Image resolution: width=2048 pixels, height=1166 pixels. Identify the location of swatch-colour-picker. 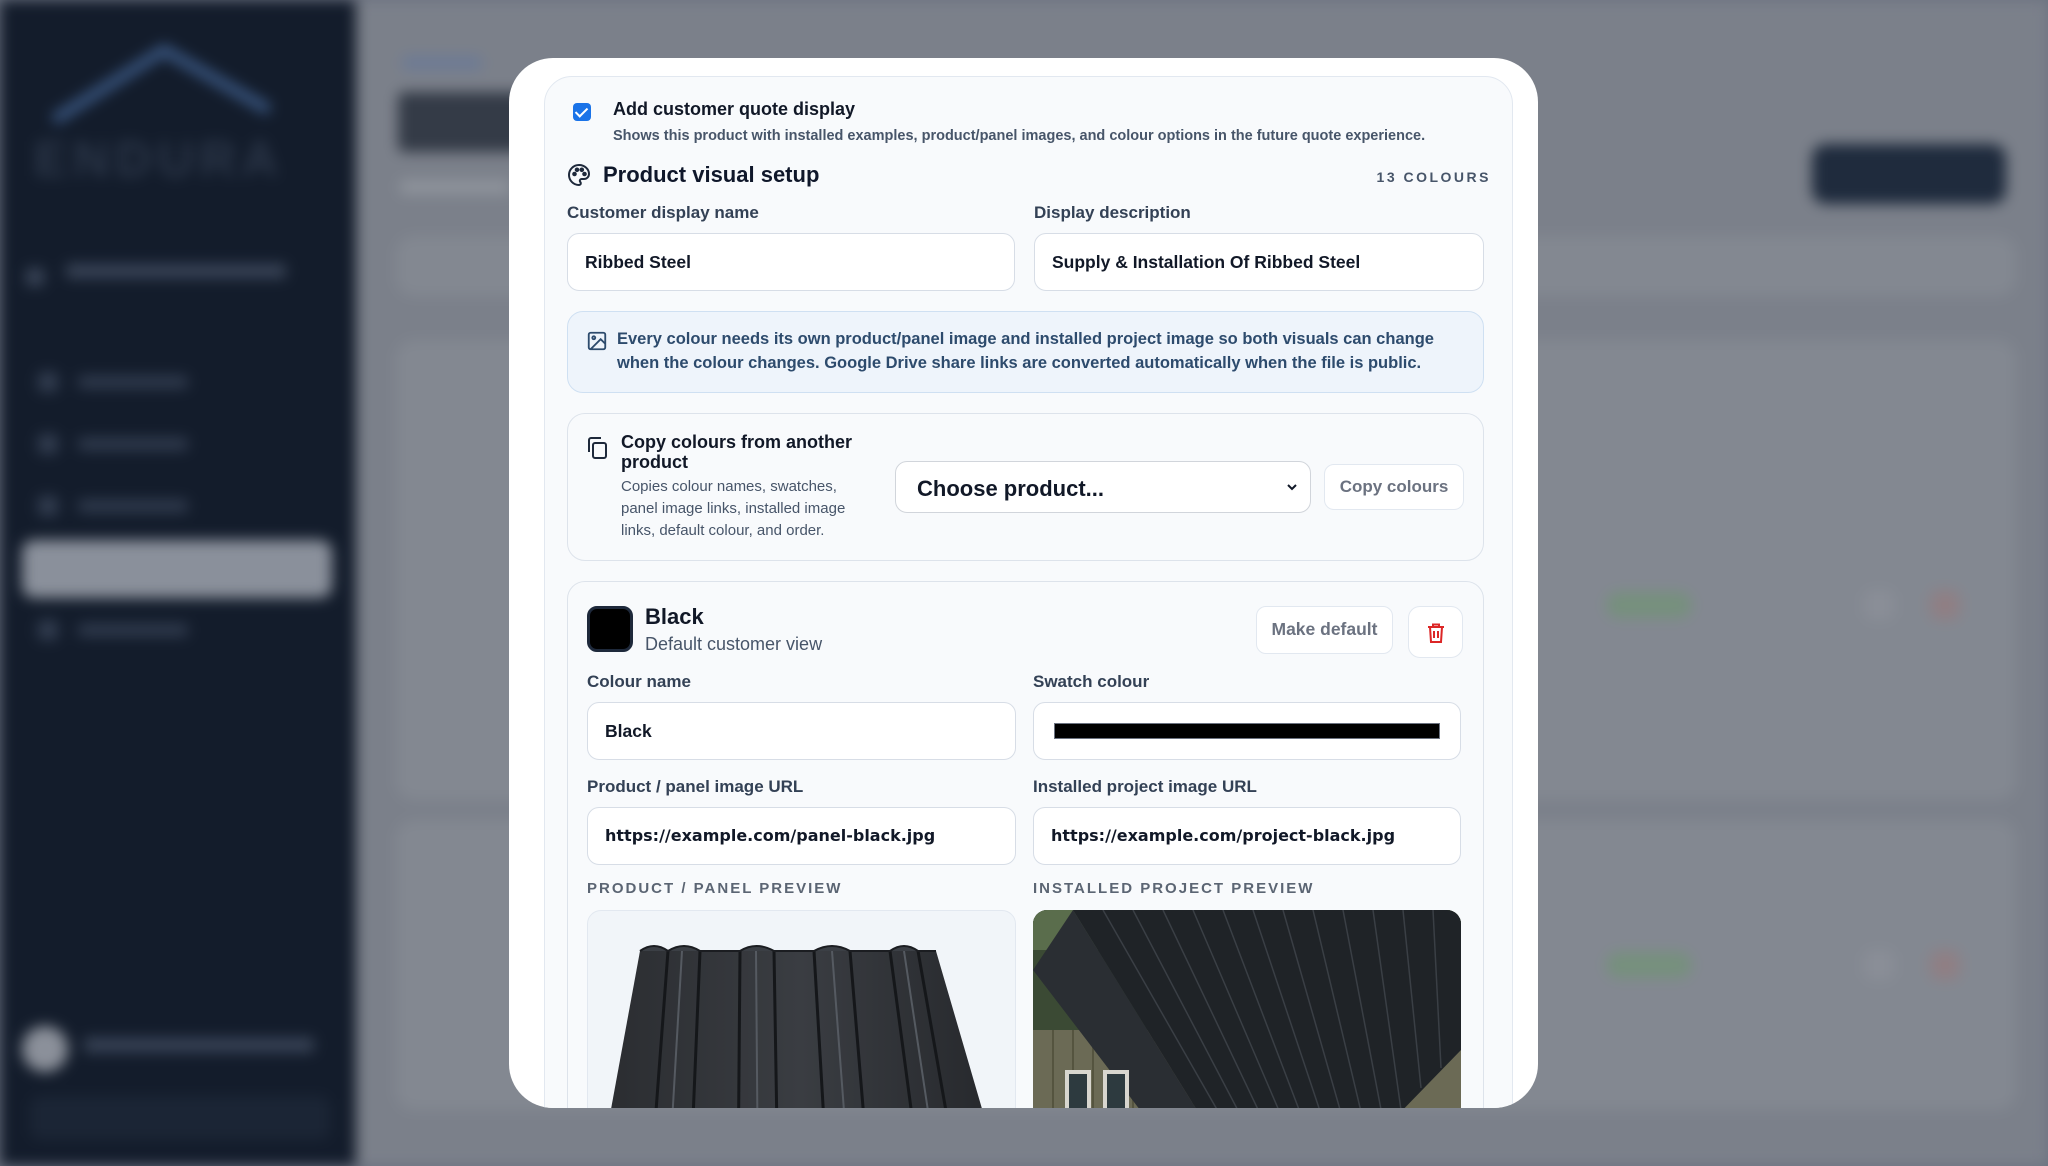
(1247, 731).